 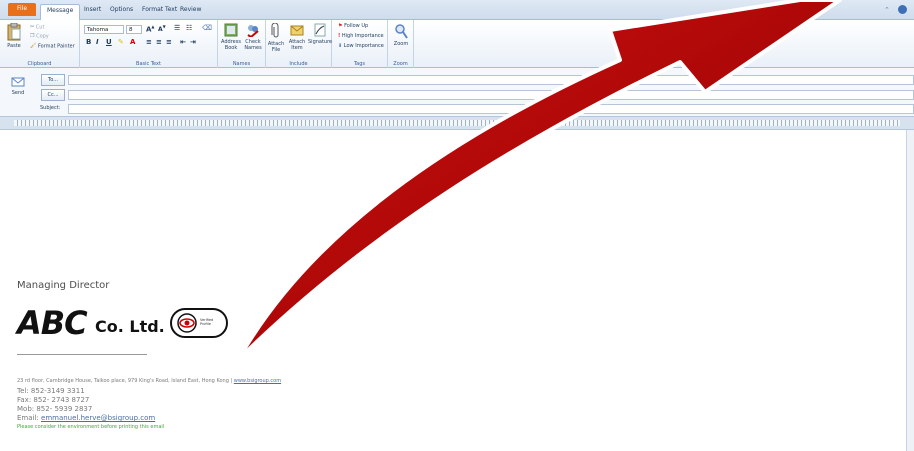 What do you see at coordinates (207, 322) in the screenshot?
I see `verified-profile-label: Verified Profile` at bounding box center [207, 322].